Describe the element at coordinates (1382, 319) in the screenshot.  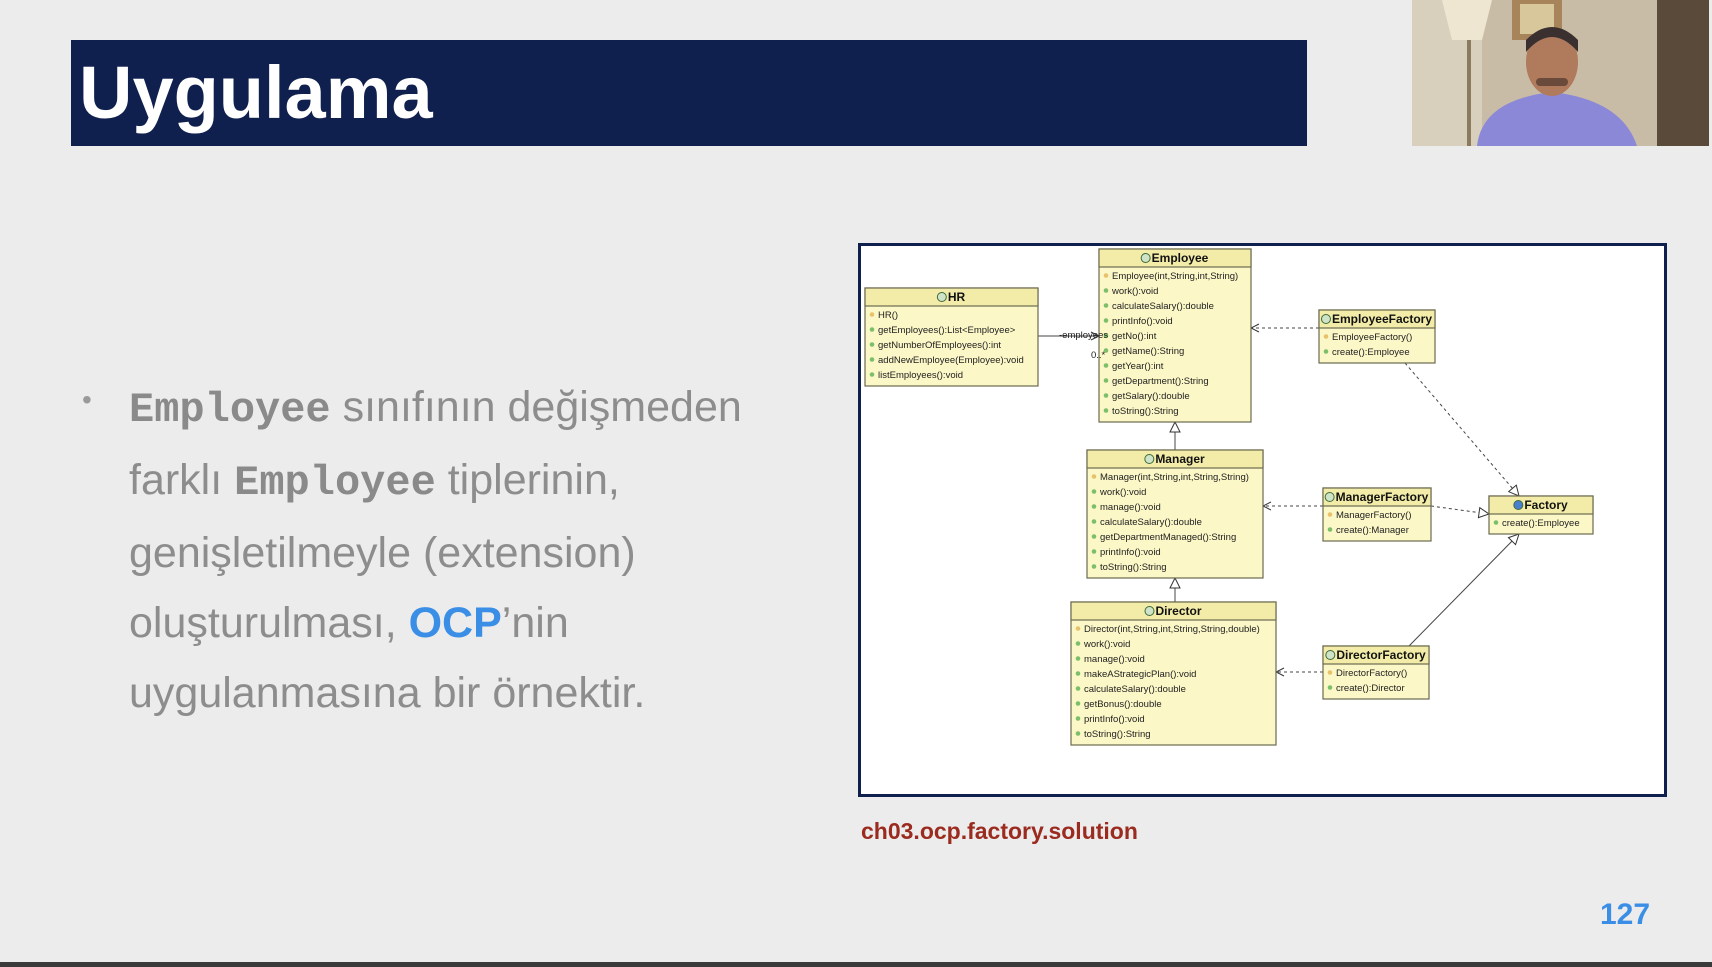
I see `uml-class-name: EmployeeFactory` at that location.